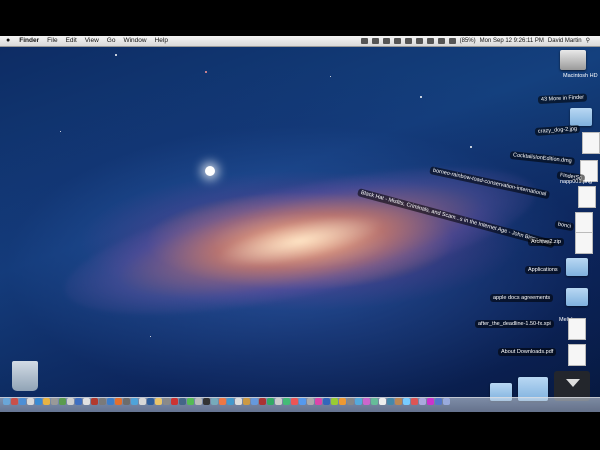  What do you see at coordinates (546, 242) in the screenshot?
I see `stack-item: Archive2.zip` at bounding box center [546, 242].